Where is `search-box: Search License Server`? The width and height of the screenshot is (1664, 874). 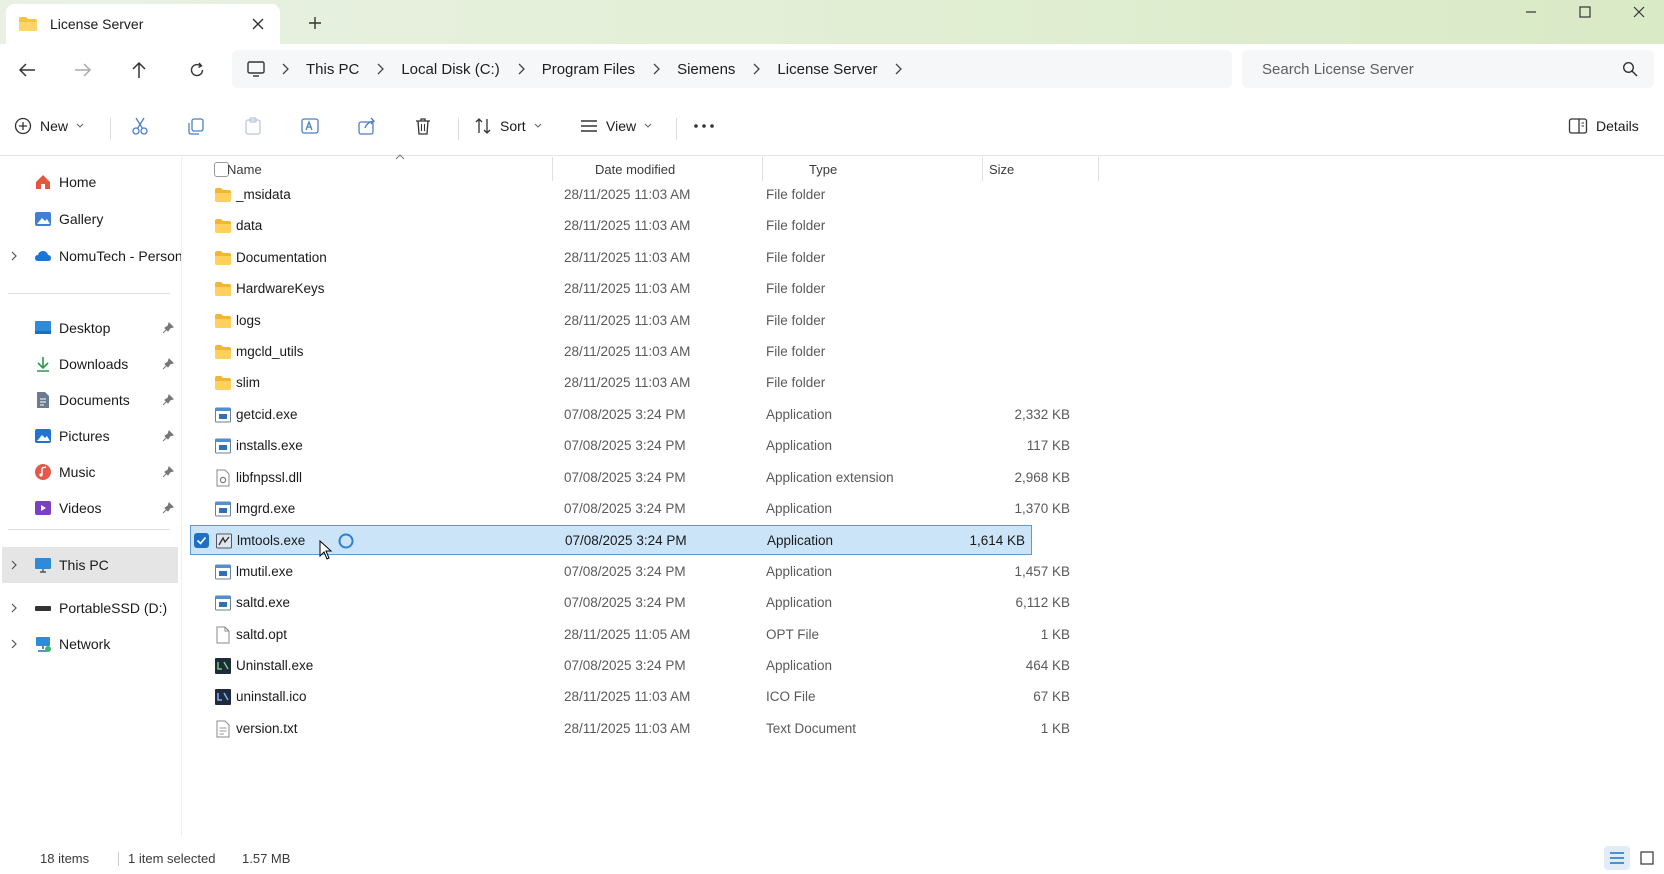
search-box: Search License Server is located at coordinates (1448, 69).